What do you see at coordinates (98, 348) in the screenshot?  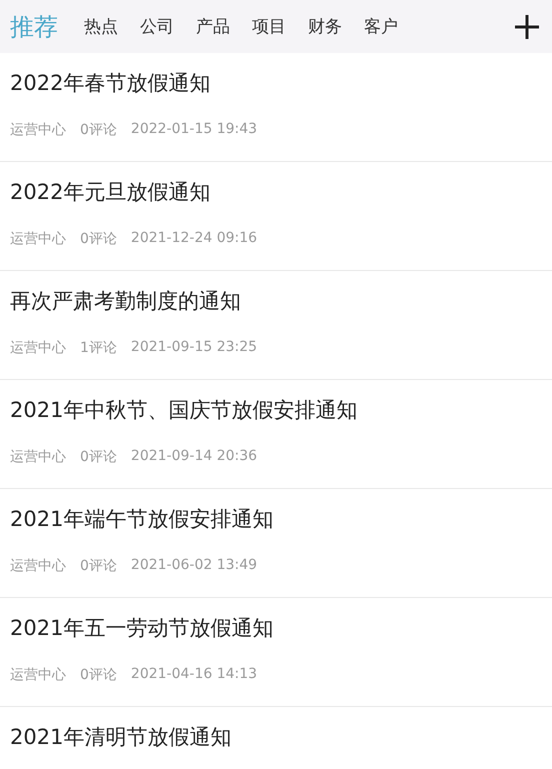 I see `comment-count: 1评论` at bounding box center [98, 348].